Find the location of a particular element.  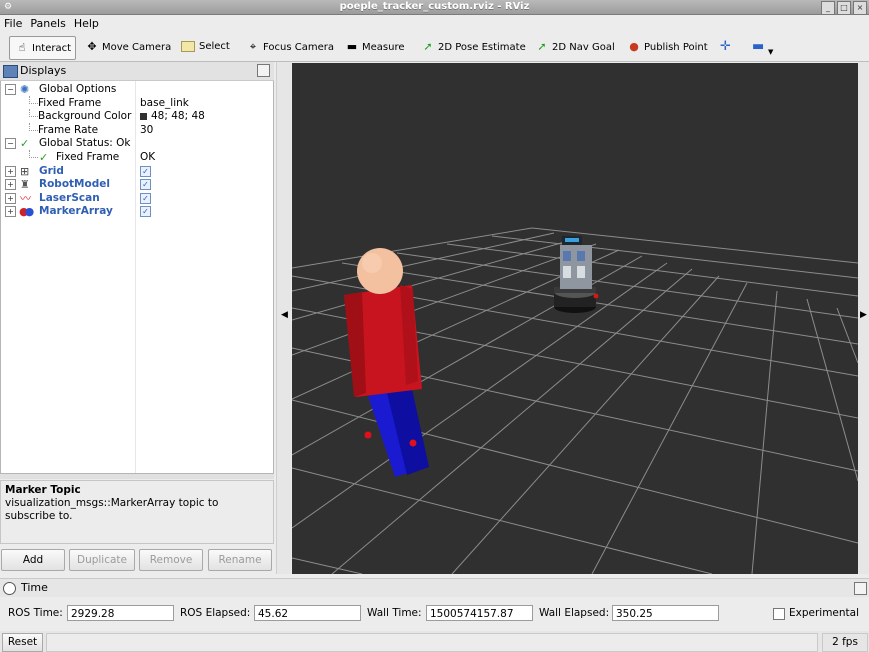

focus-camera-tool-button: ⌖ Focus Camera is located at coordinates (289, 47).